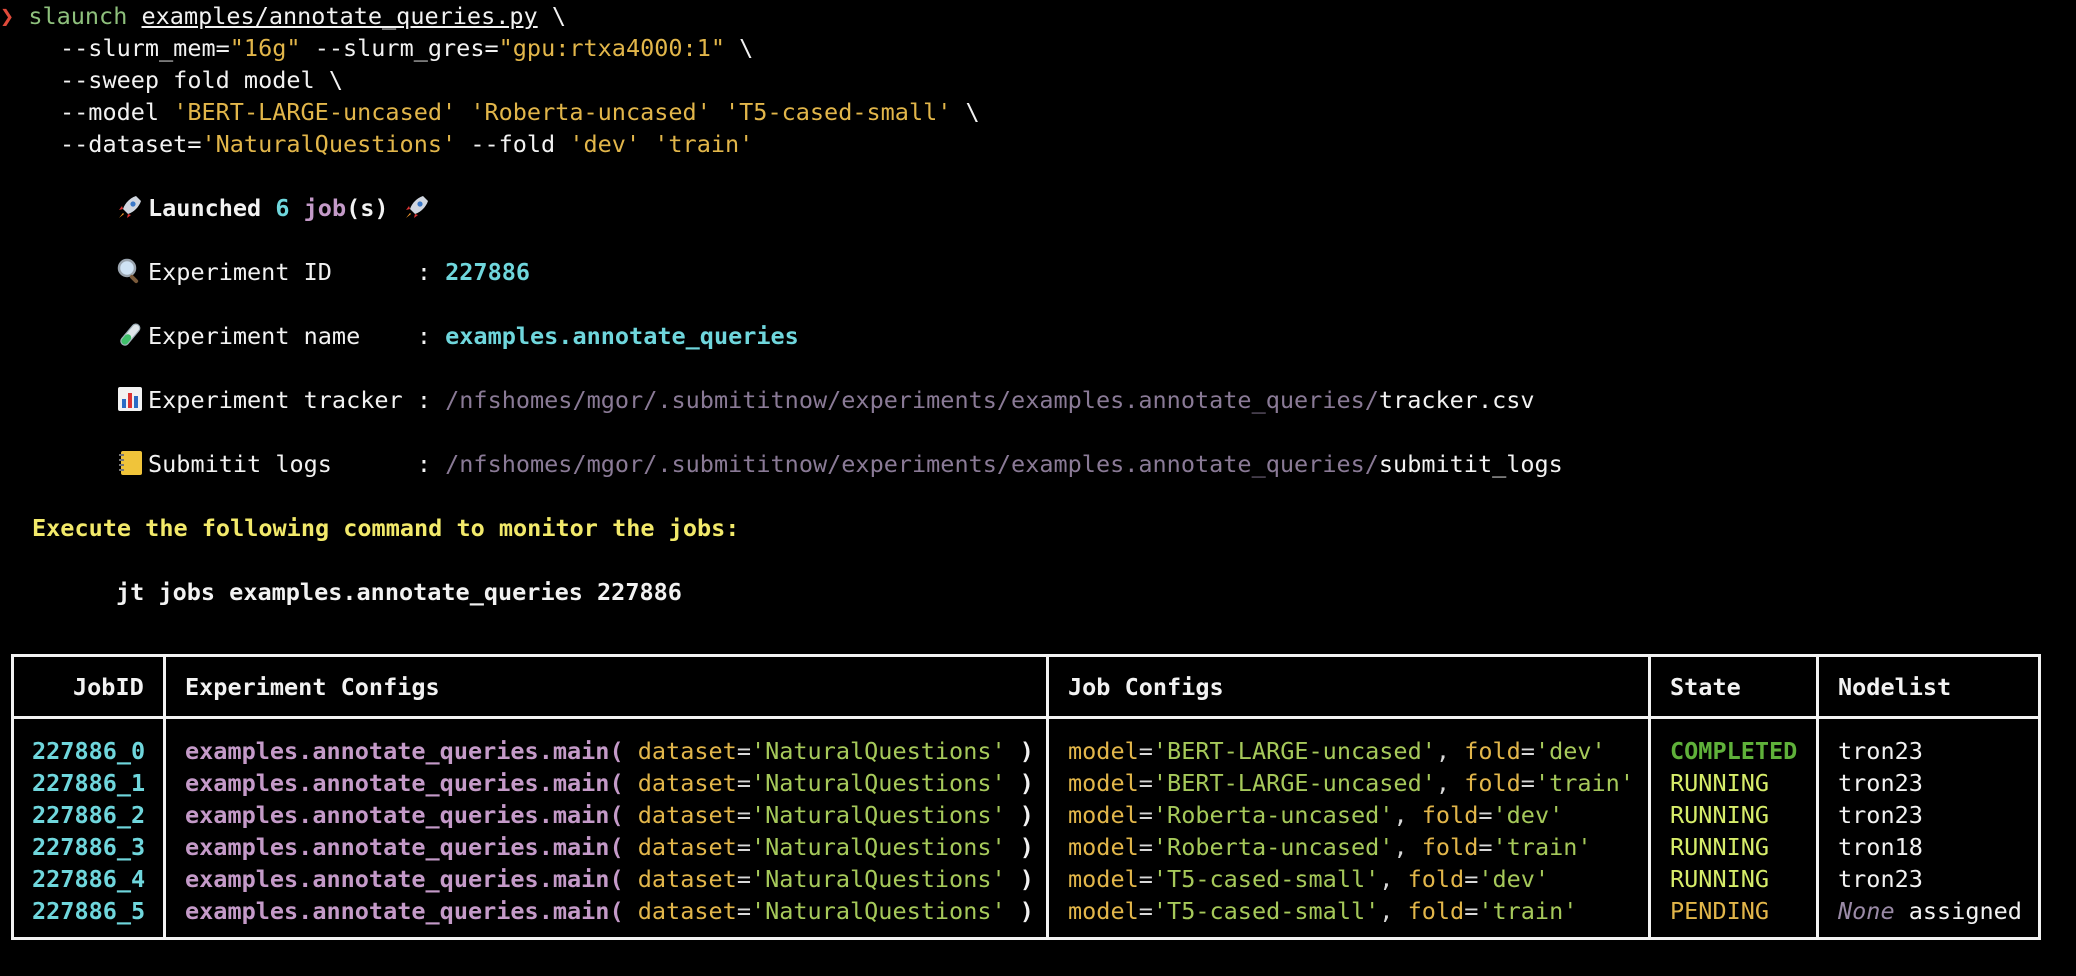  I want to click on model-arg: 'BERT-LARGE-uncased', so click(315, 112).